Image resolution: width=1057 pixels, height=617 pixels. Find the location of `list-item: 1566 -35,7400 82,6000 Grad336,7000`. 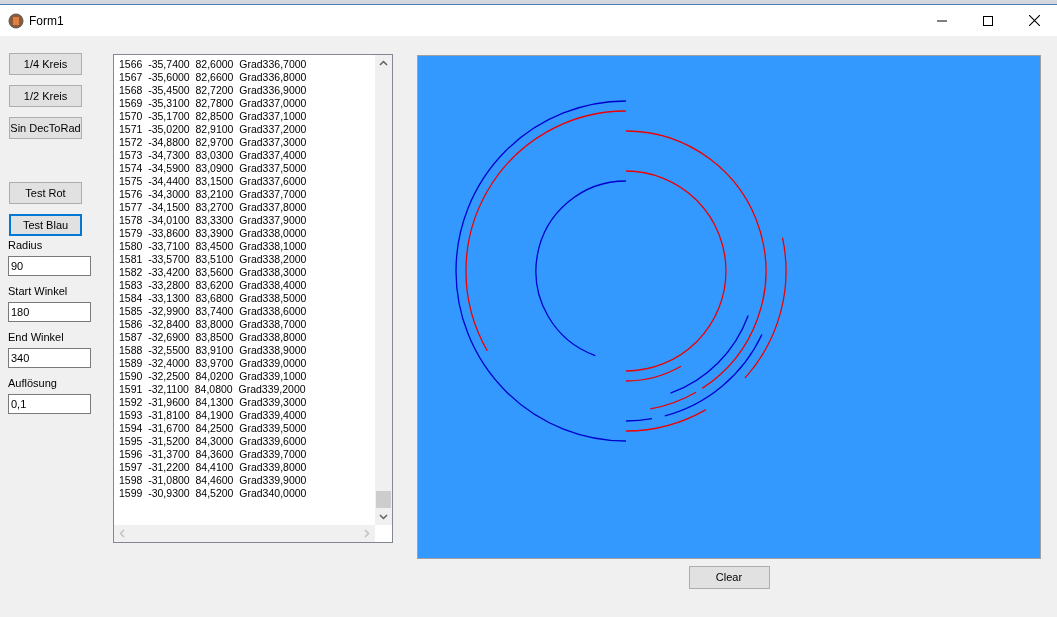

list-item: 1566 -35,7400 82,6000 Grad336,7000 is located at coordinates (247, 64).